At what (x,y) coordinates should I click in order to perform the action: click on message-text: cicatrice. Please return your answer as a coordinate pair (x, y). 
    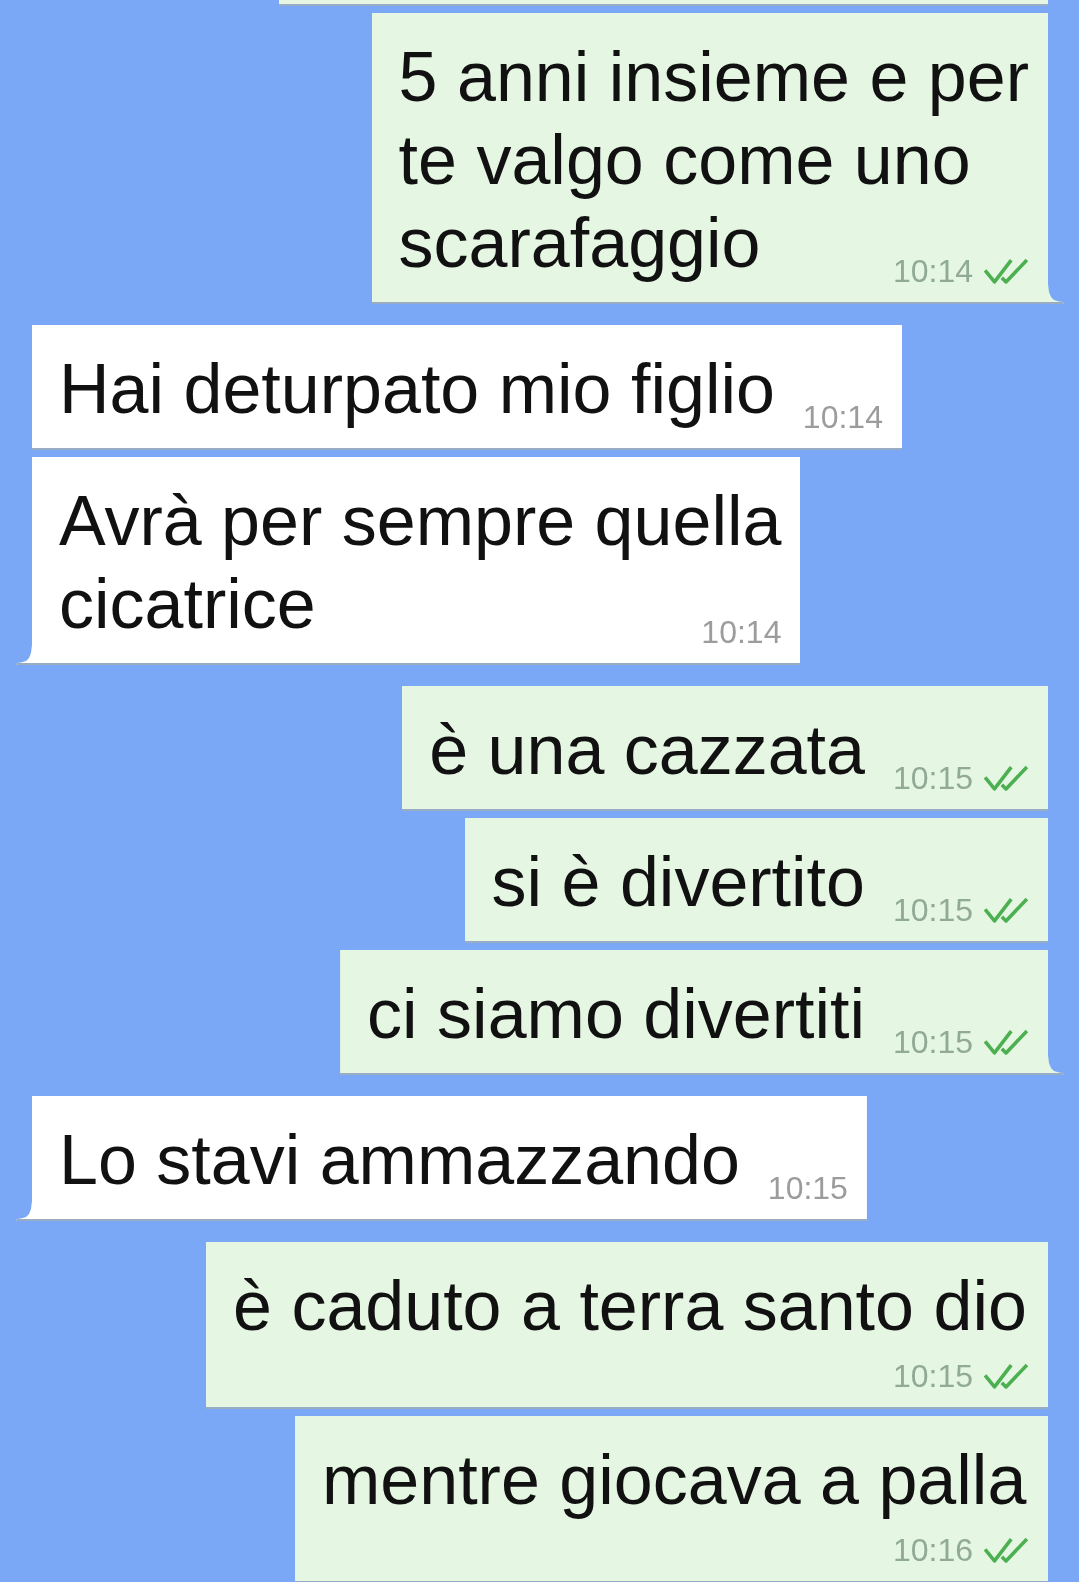
    Looking at the image, I should click on (187, 604).